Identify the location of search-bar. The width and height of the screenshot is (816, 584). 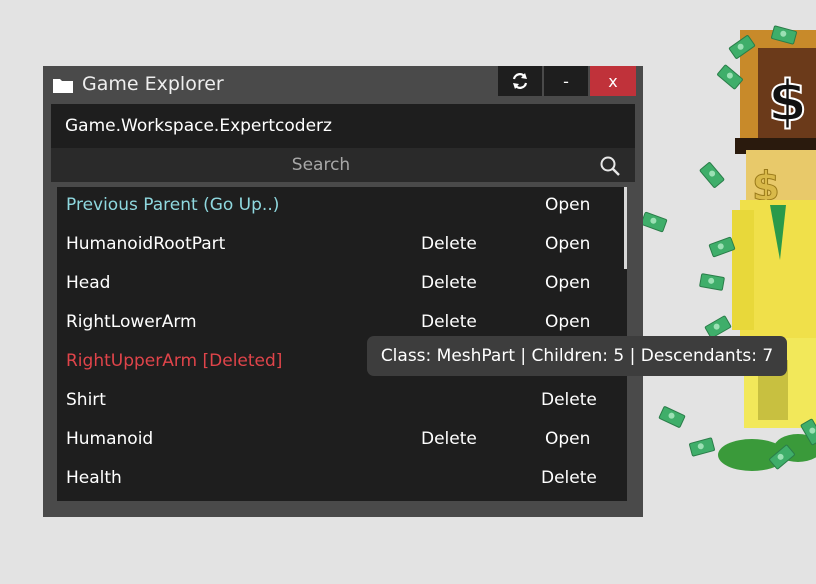
(343, 165).